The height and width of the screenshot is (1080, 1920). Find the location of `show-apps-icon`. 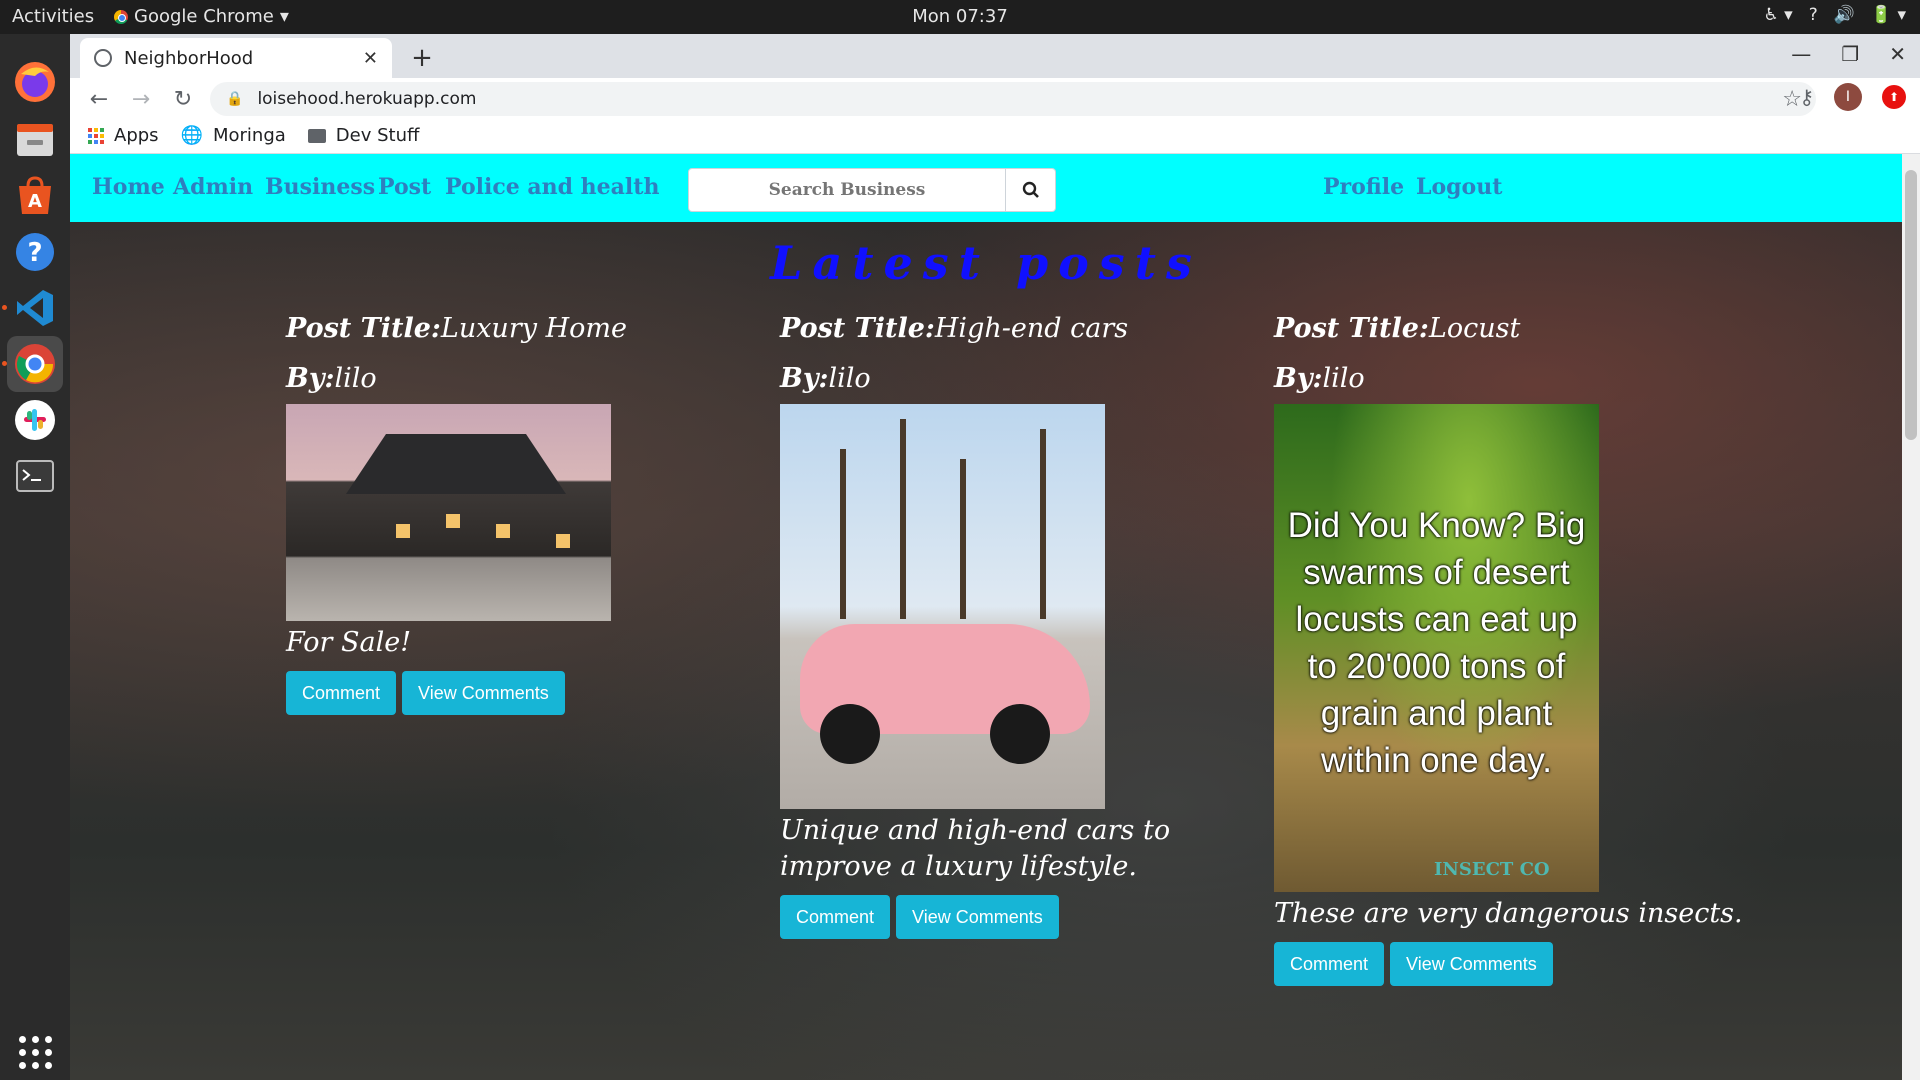

show-apps-icon is located at coordinates (35, 1052).